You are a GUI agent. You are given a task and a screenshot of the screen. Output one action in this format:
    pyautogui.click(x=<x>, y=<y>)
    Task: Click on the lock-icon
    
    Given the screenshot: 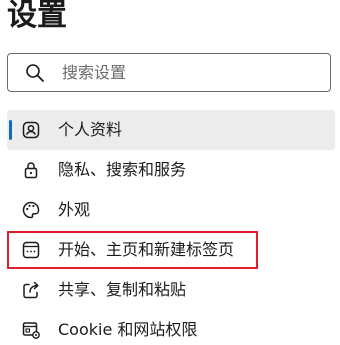 What is the action you would take?
    pyautogui.click(x=31, y=170)
    